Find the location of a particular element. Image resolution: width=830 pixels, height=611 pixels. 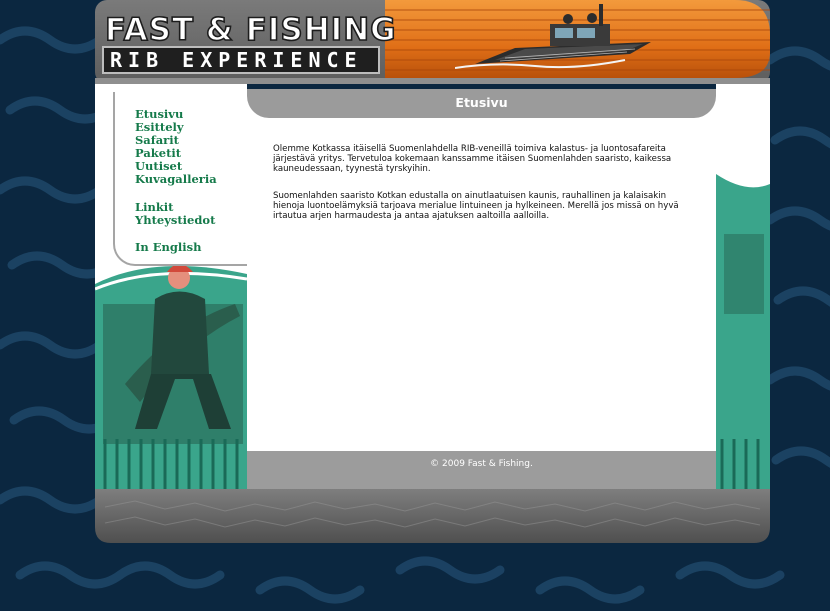

logo-title: FAST & FISHING is located at coordinates (250, 30).